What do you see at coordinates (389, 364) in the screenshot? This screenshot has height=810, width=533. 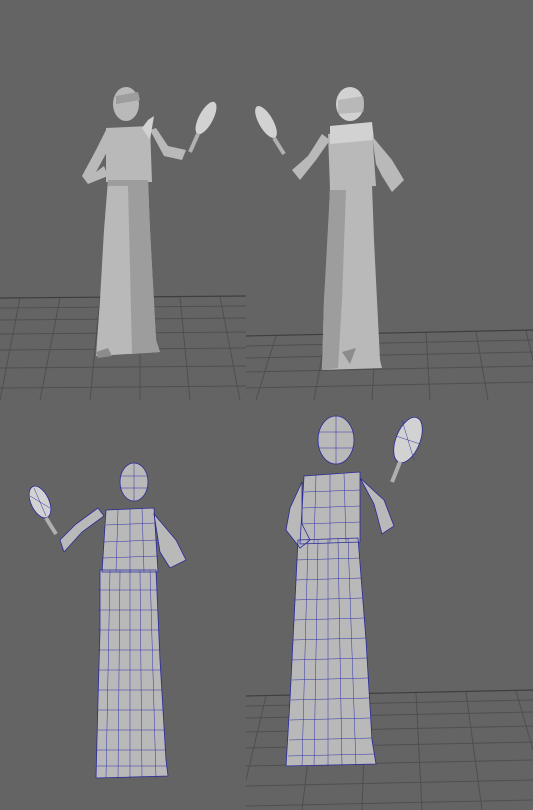 I see `ground-grid` at bounding box center [389, 364].